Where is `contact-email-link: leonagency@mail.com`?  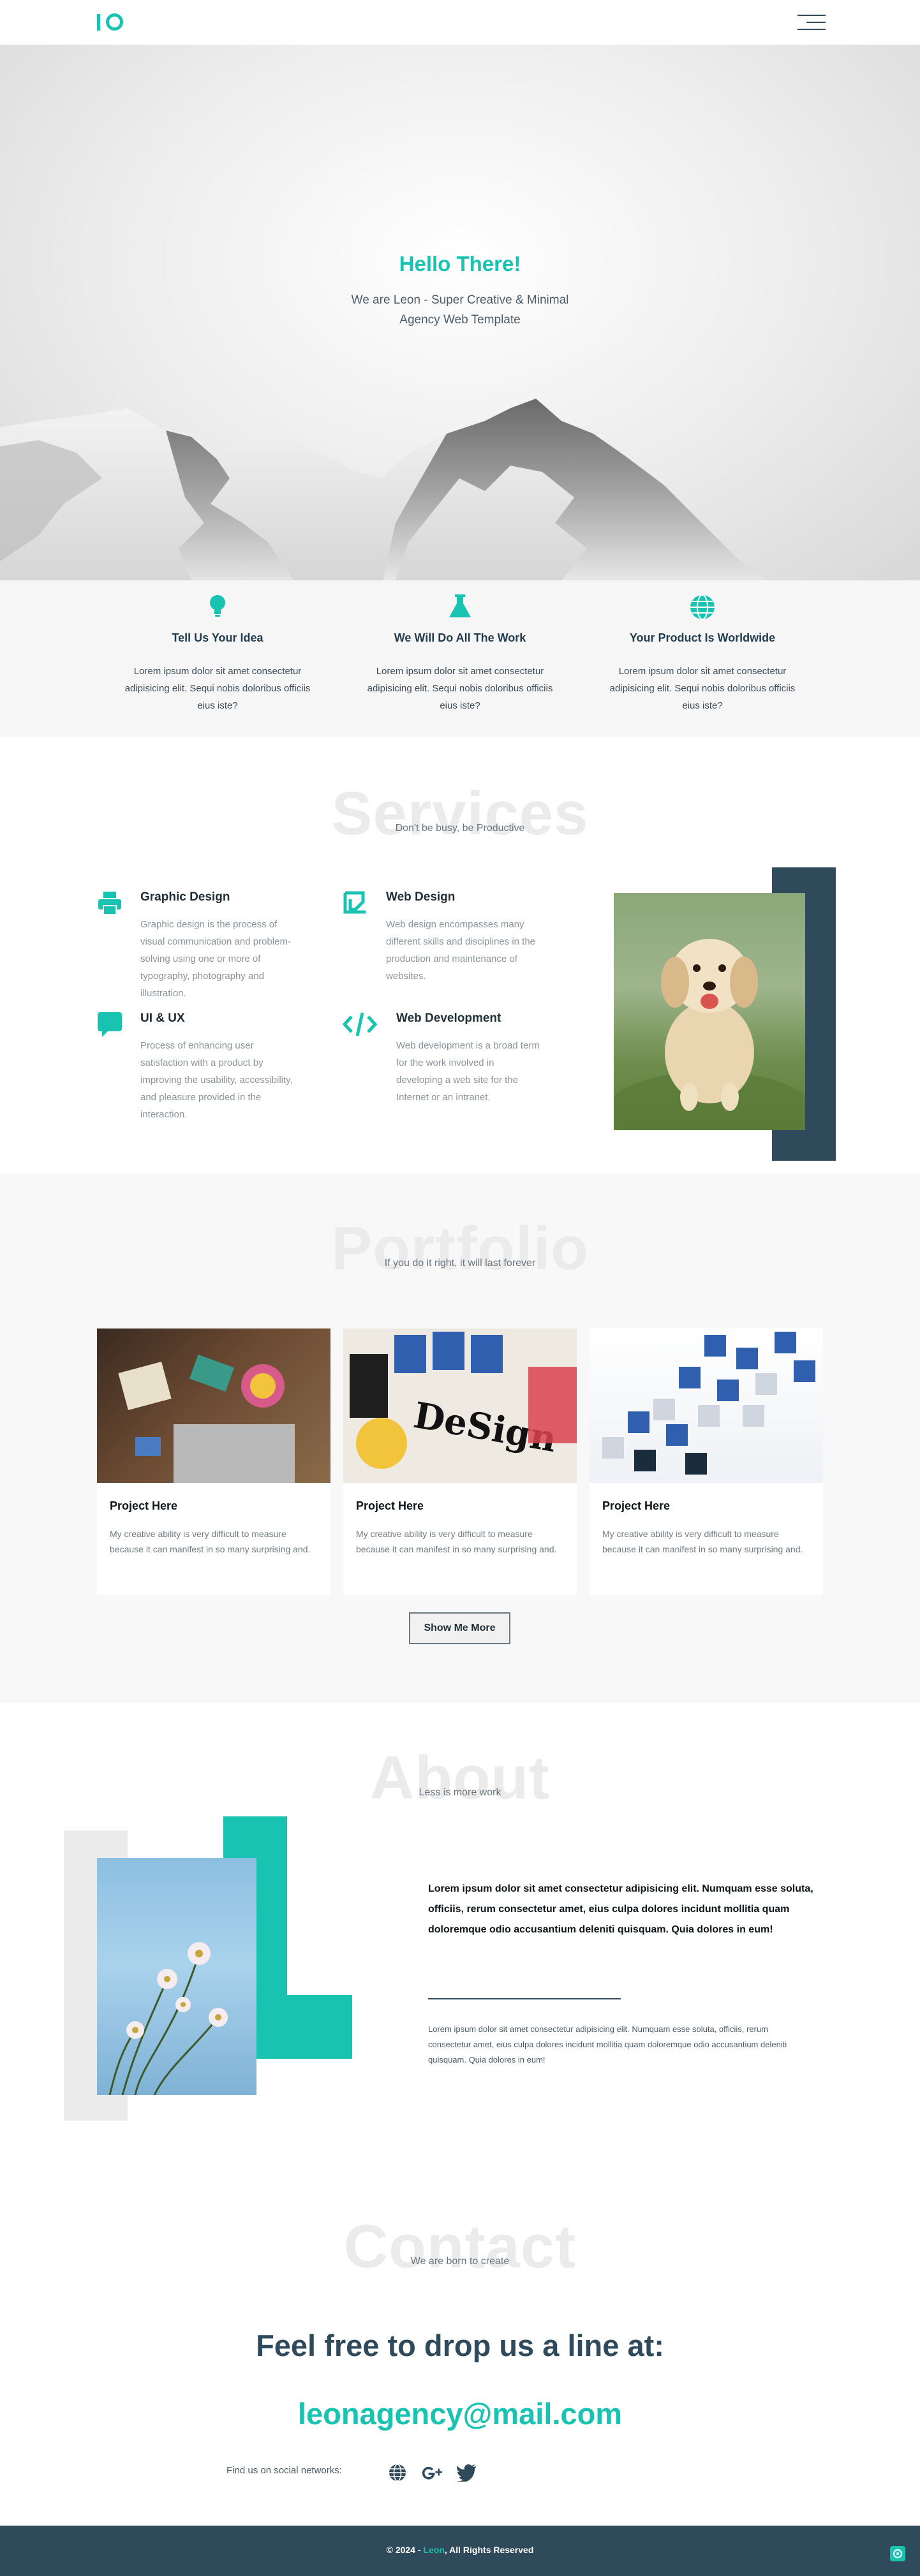
contact-email-link: leonagency@mail.com is located at coordinates (460, 2413).